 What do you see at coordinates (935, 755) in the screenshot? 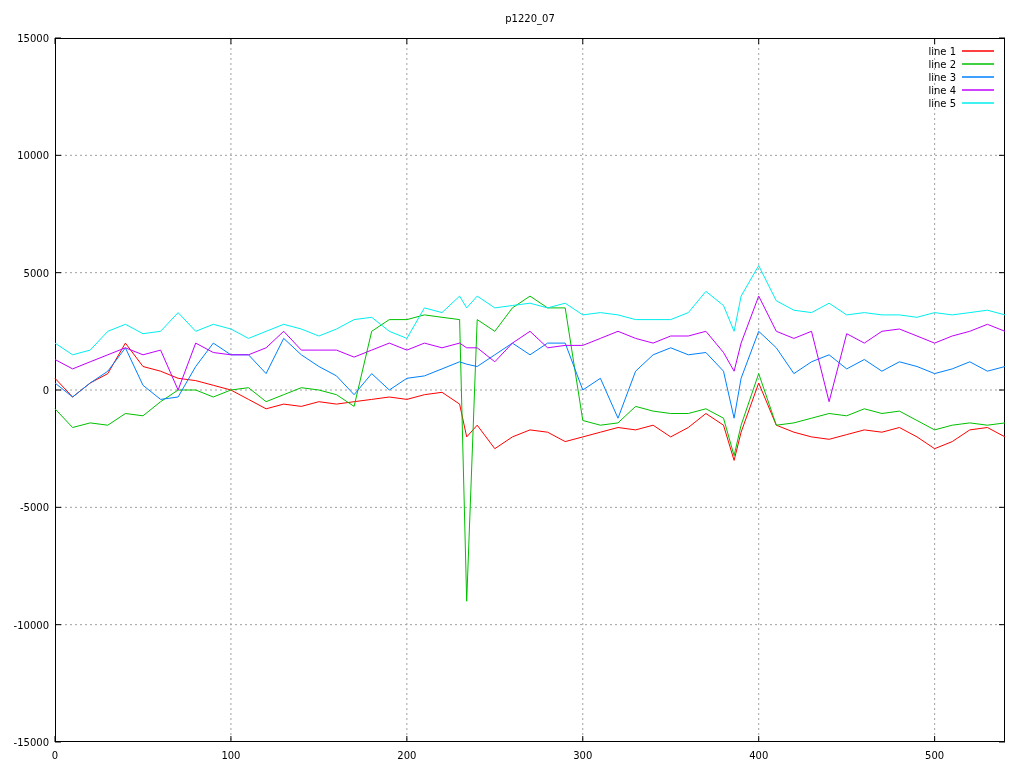
I see `x-tick-label: 500` at bounding box center [935, 755].